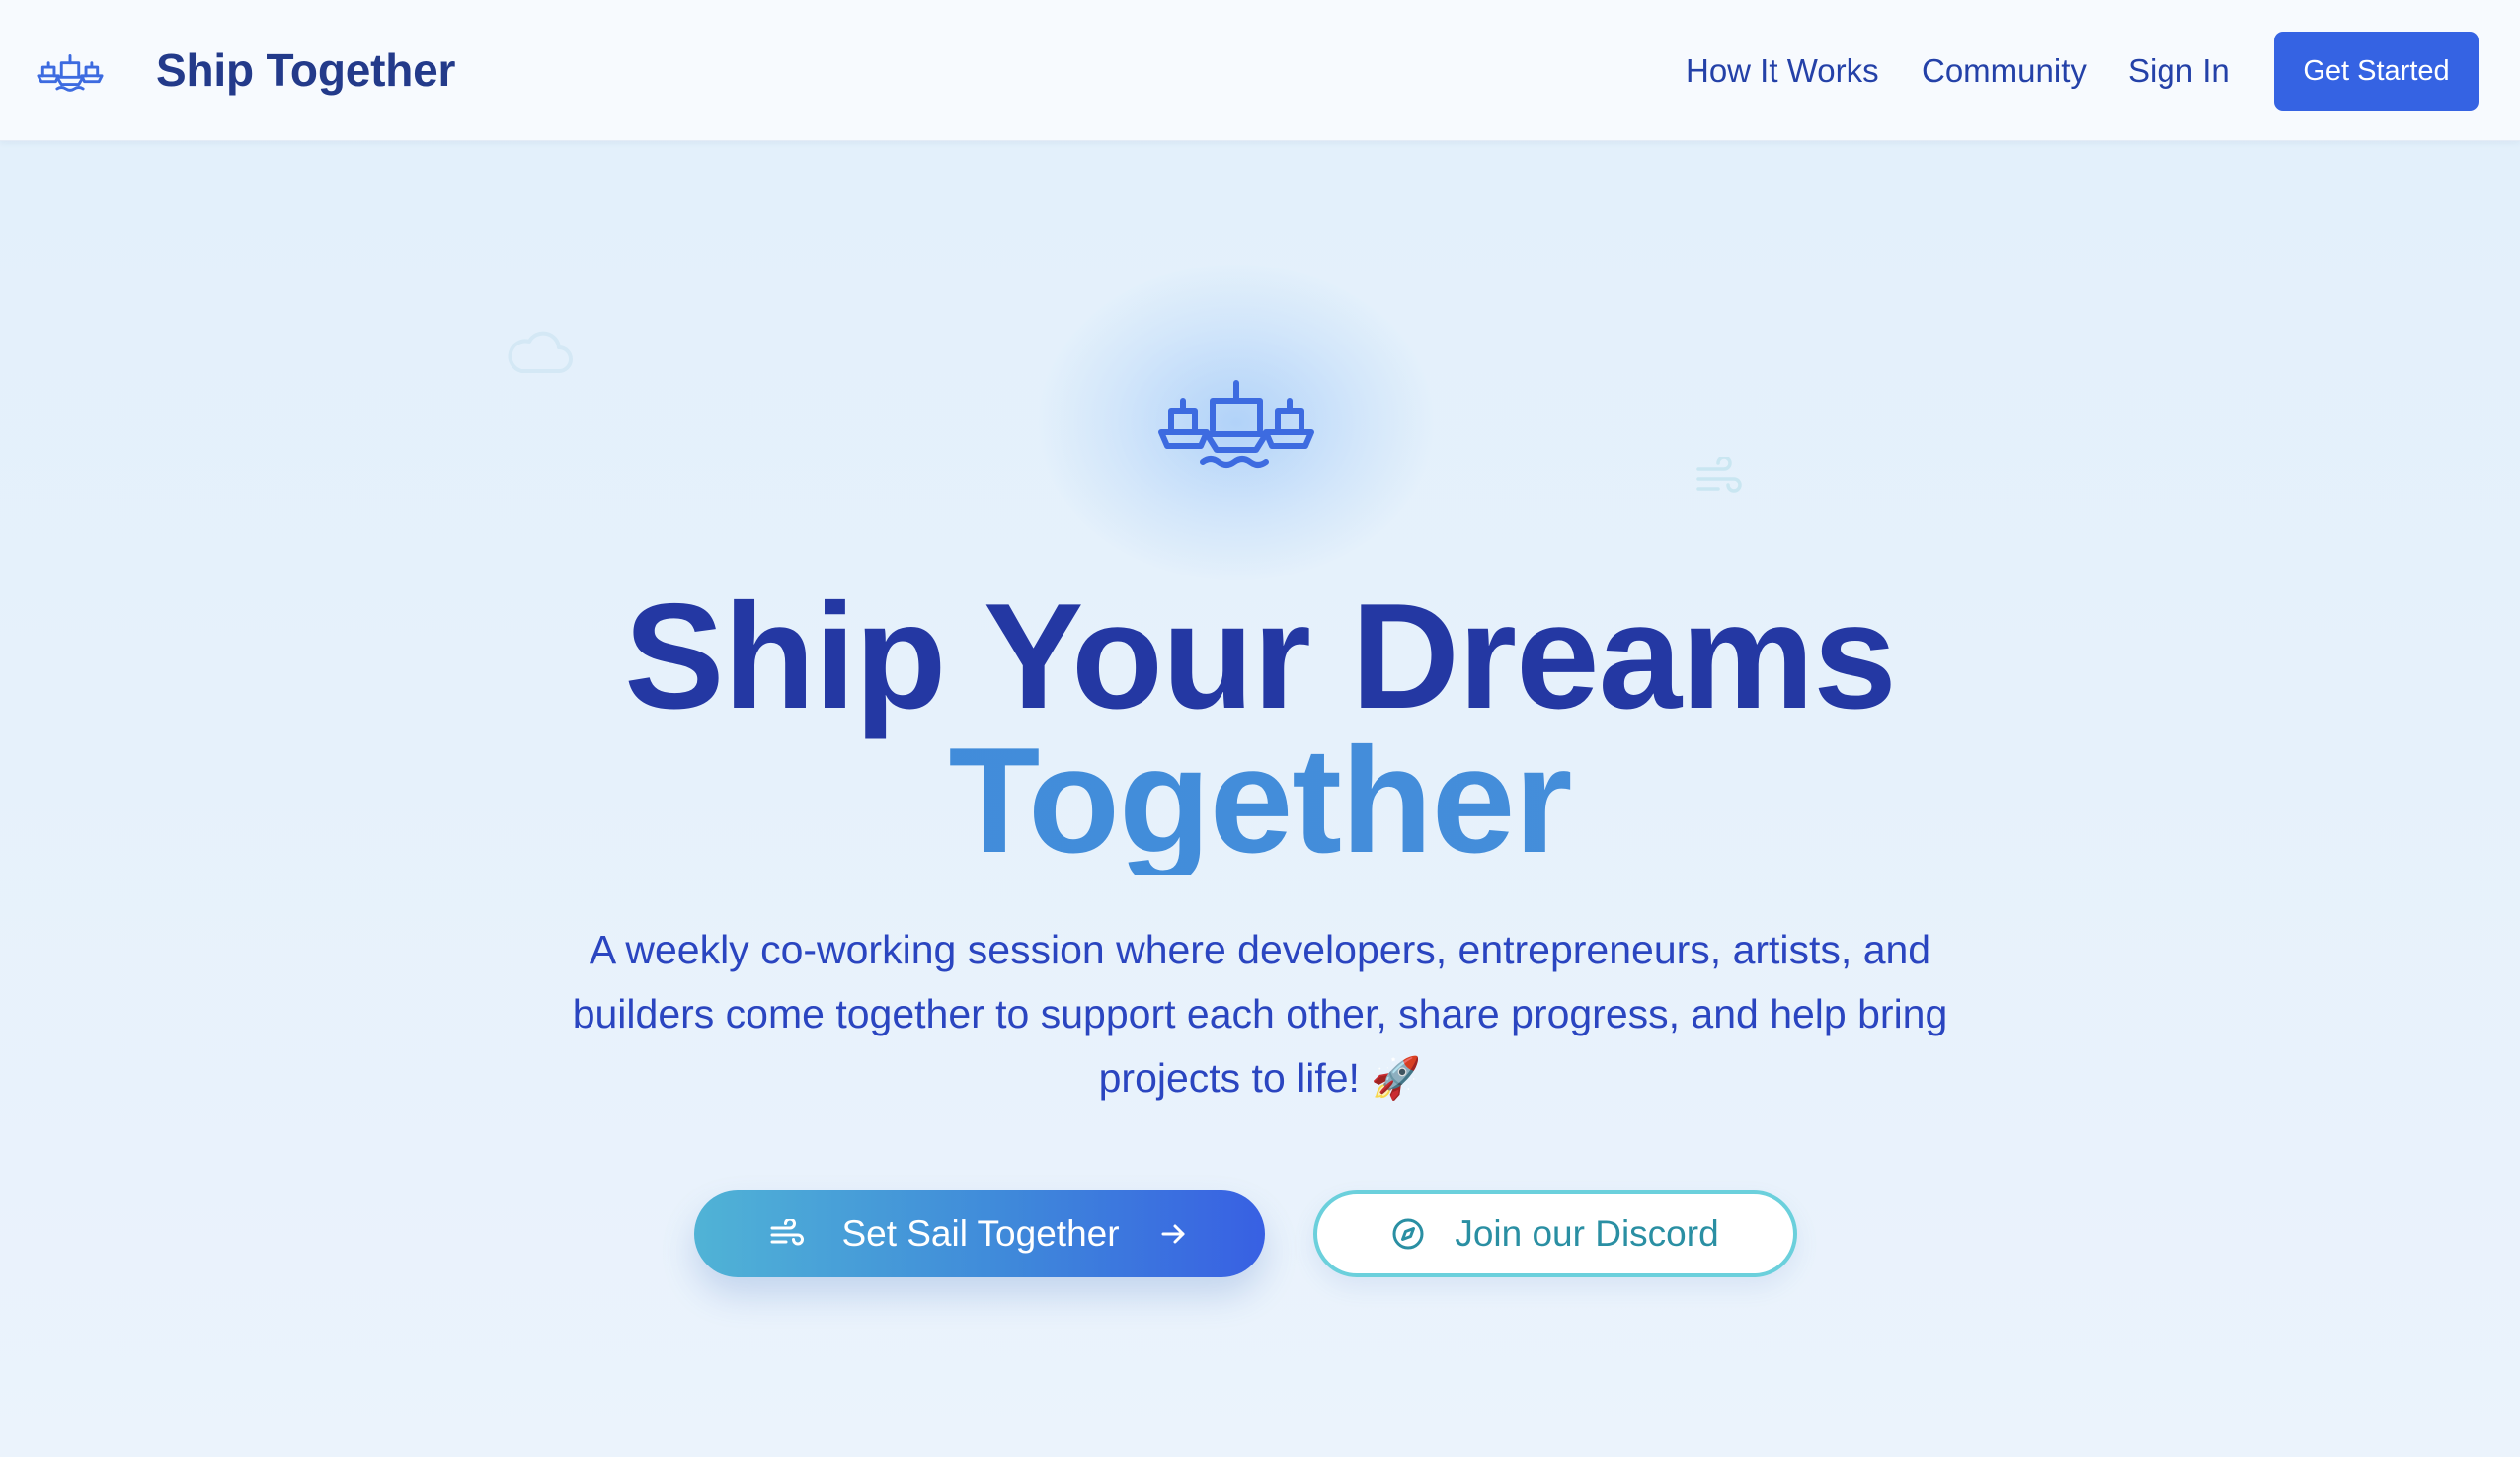 The height and width of the screenshot is (1457, 2520). I want to click on compass-icon, so click(1408, 1234).